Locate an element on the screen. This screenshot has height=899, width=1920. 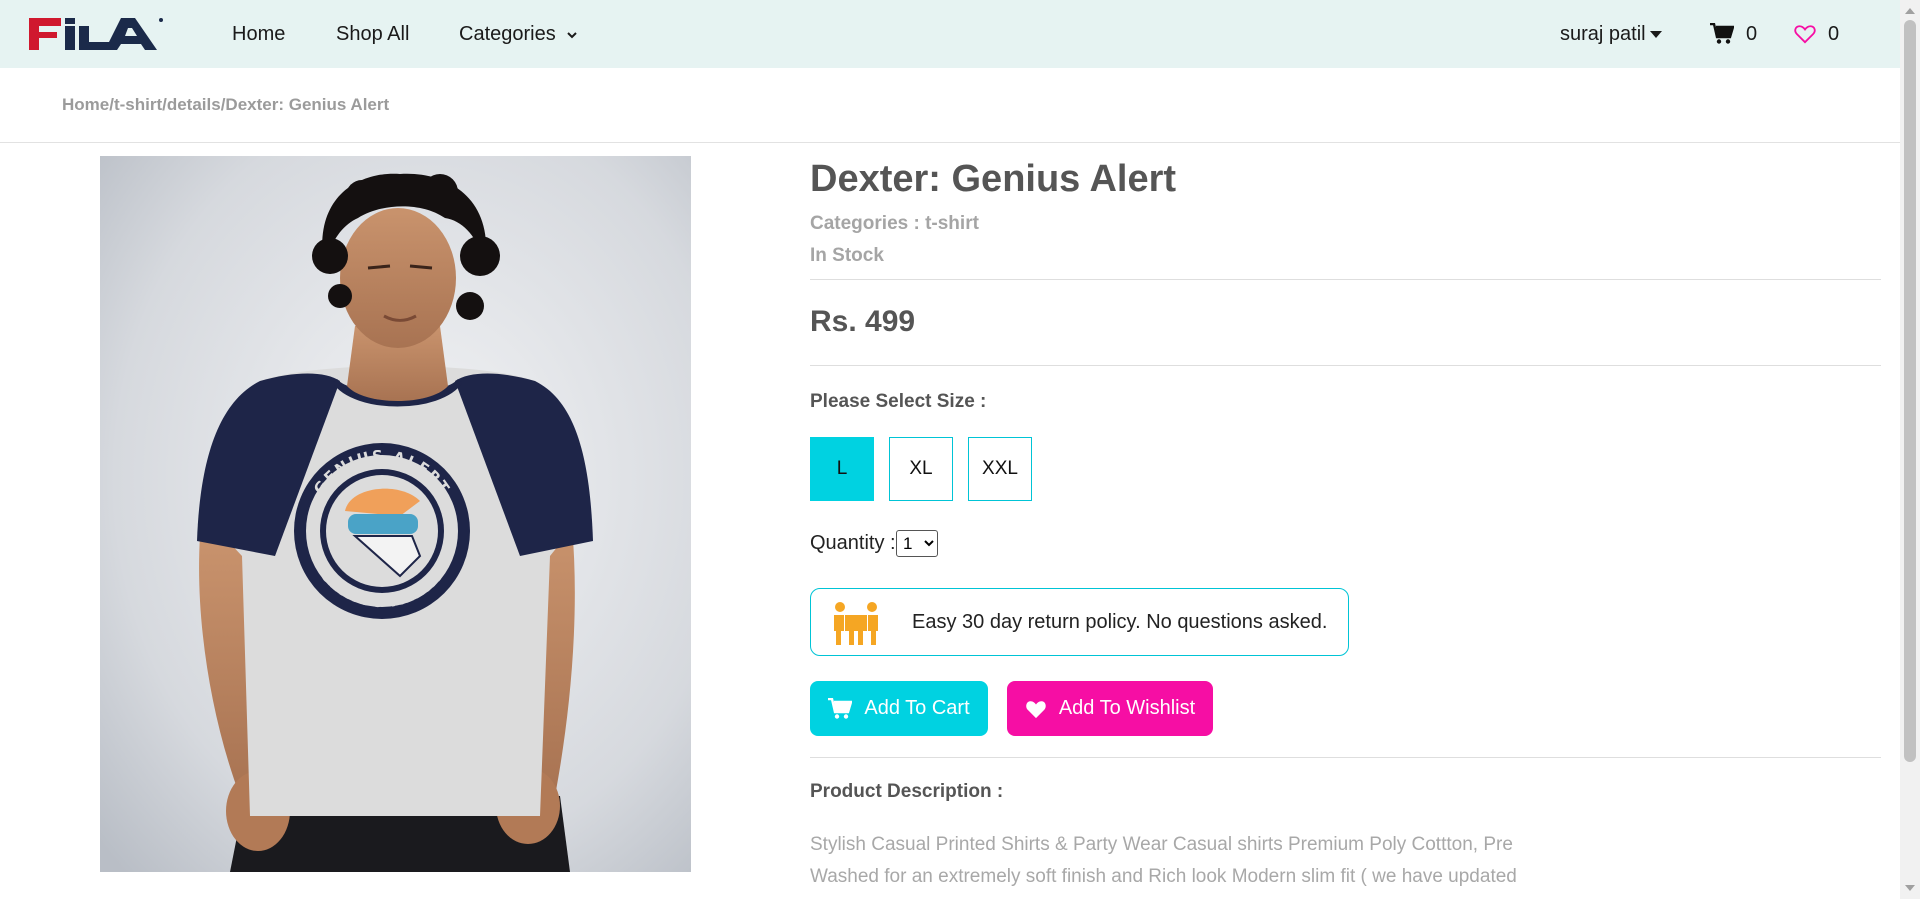
movers-box-icon is located at coordinates (856, 623).